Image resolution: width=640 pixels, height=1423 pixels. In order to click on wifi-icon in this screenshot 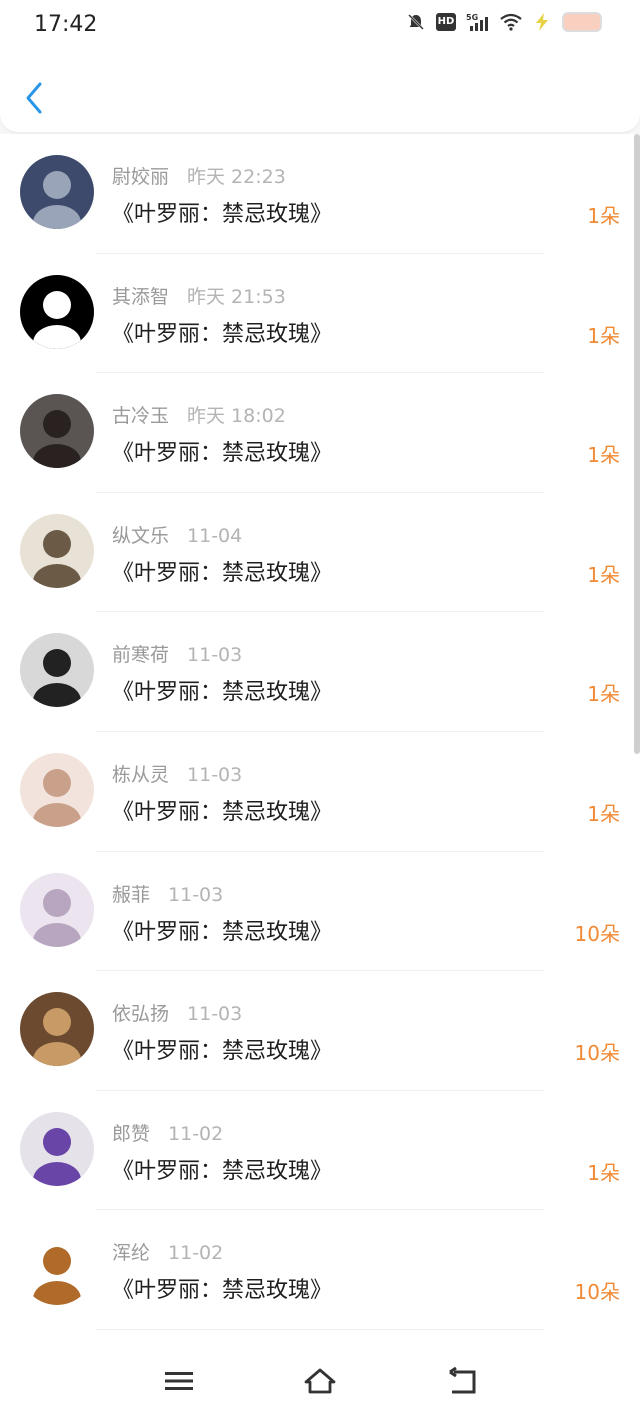, I will do `click(511, 22)`.